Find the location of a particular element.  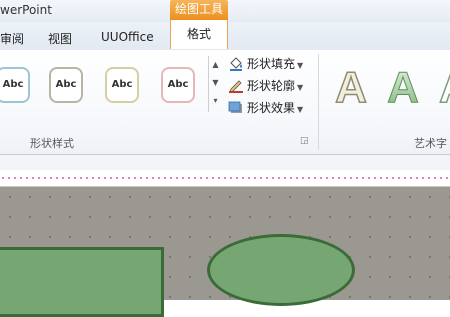

horizontal-ruler is located at coordinates (225, 178).